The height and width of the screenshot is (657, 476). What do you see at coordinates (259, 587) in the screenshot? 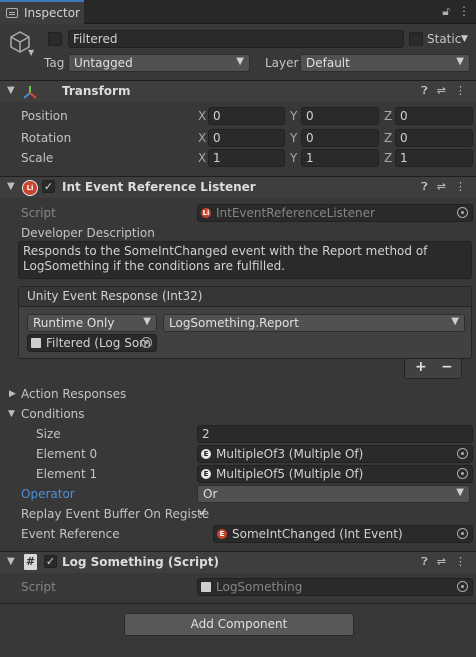
I see `script-value: LogSomething` at bounding box center [259, 587].